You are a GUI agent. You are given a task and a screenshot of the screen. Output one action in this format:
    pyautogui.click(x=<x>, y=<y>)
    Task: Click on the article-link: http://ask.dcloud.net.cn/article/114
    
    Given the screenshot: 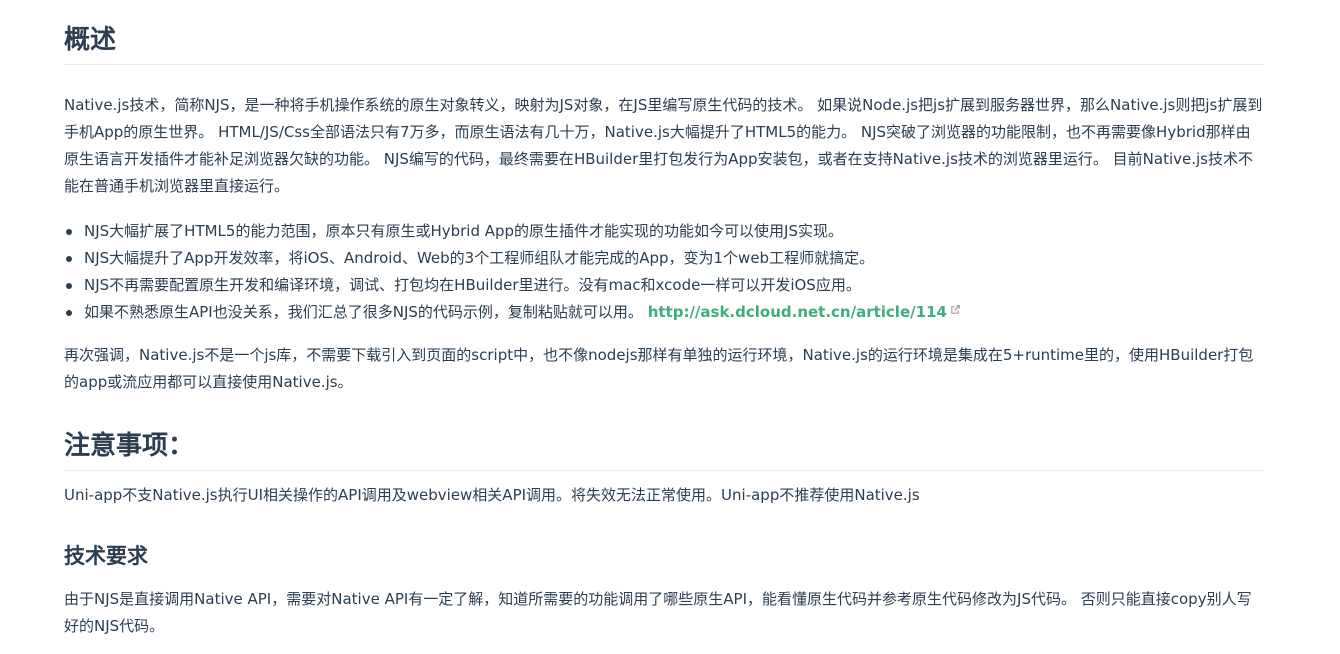 What is the action you would take?
    pyautogui.click(x=797, y=312)
    